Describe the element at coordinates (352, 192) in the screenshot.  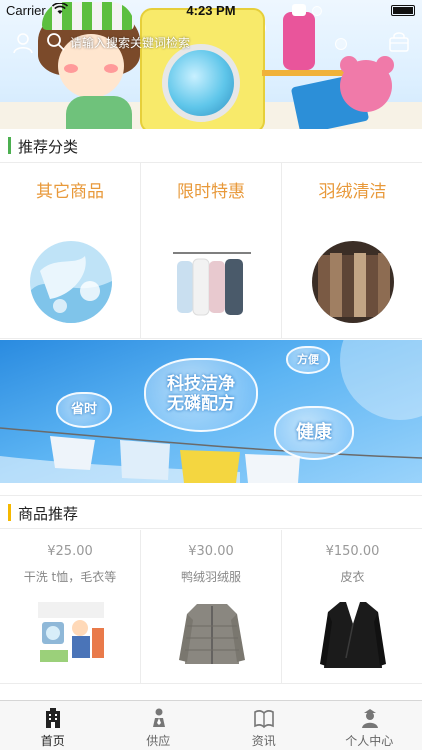
I see `category-label: 羽绒清洁` at that location.